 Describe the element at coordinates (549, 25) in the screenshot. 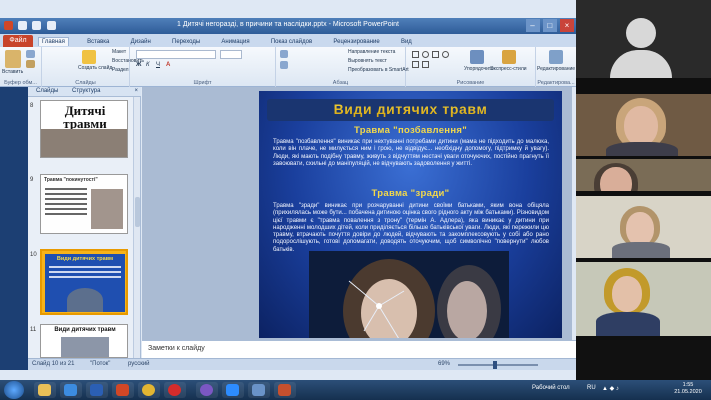

I see `maximize-button: □` at that location.